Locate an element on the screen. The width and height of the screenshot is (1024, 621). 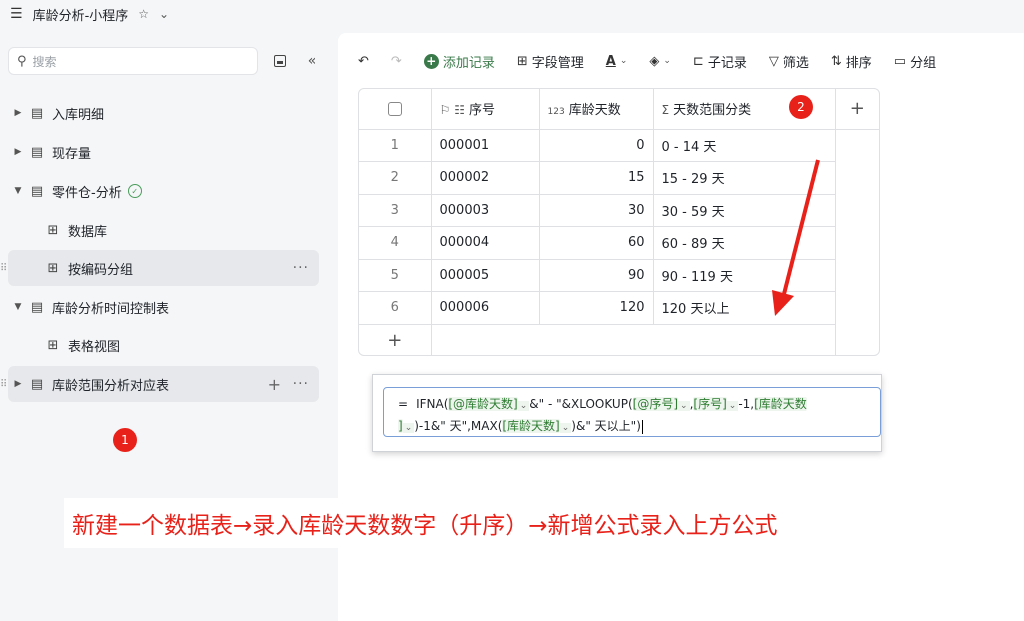
arrow-shaft is located at coordinates (800, 229).